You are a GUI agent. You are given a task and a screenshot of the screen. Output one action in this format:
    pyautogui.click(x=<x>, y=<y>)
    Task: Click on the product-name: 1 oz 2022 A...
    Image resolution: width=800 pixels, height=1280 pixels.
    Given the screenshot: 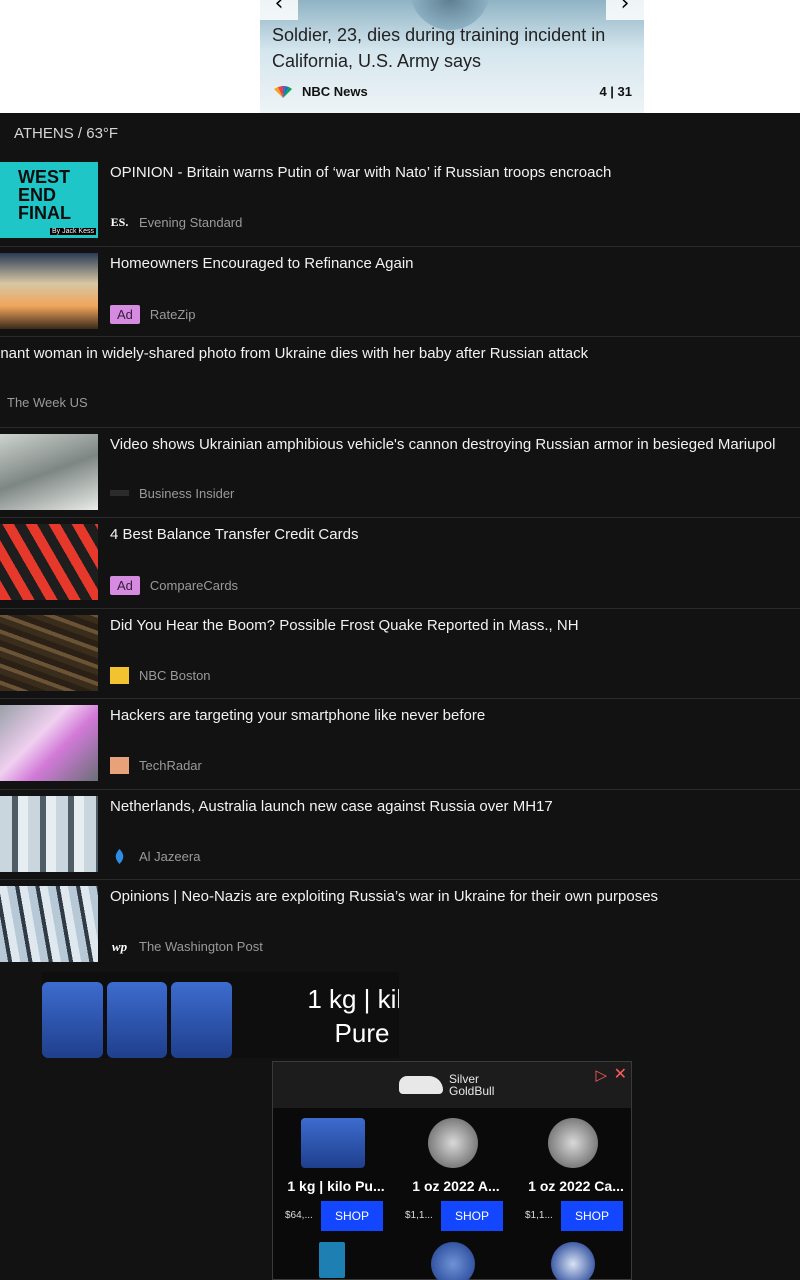 What is the action you would take?
    pyautogui.click(x=456, y=1186)
    